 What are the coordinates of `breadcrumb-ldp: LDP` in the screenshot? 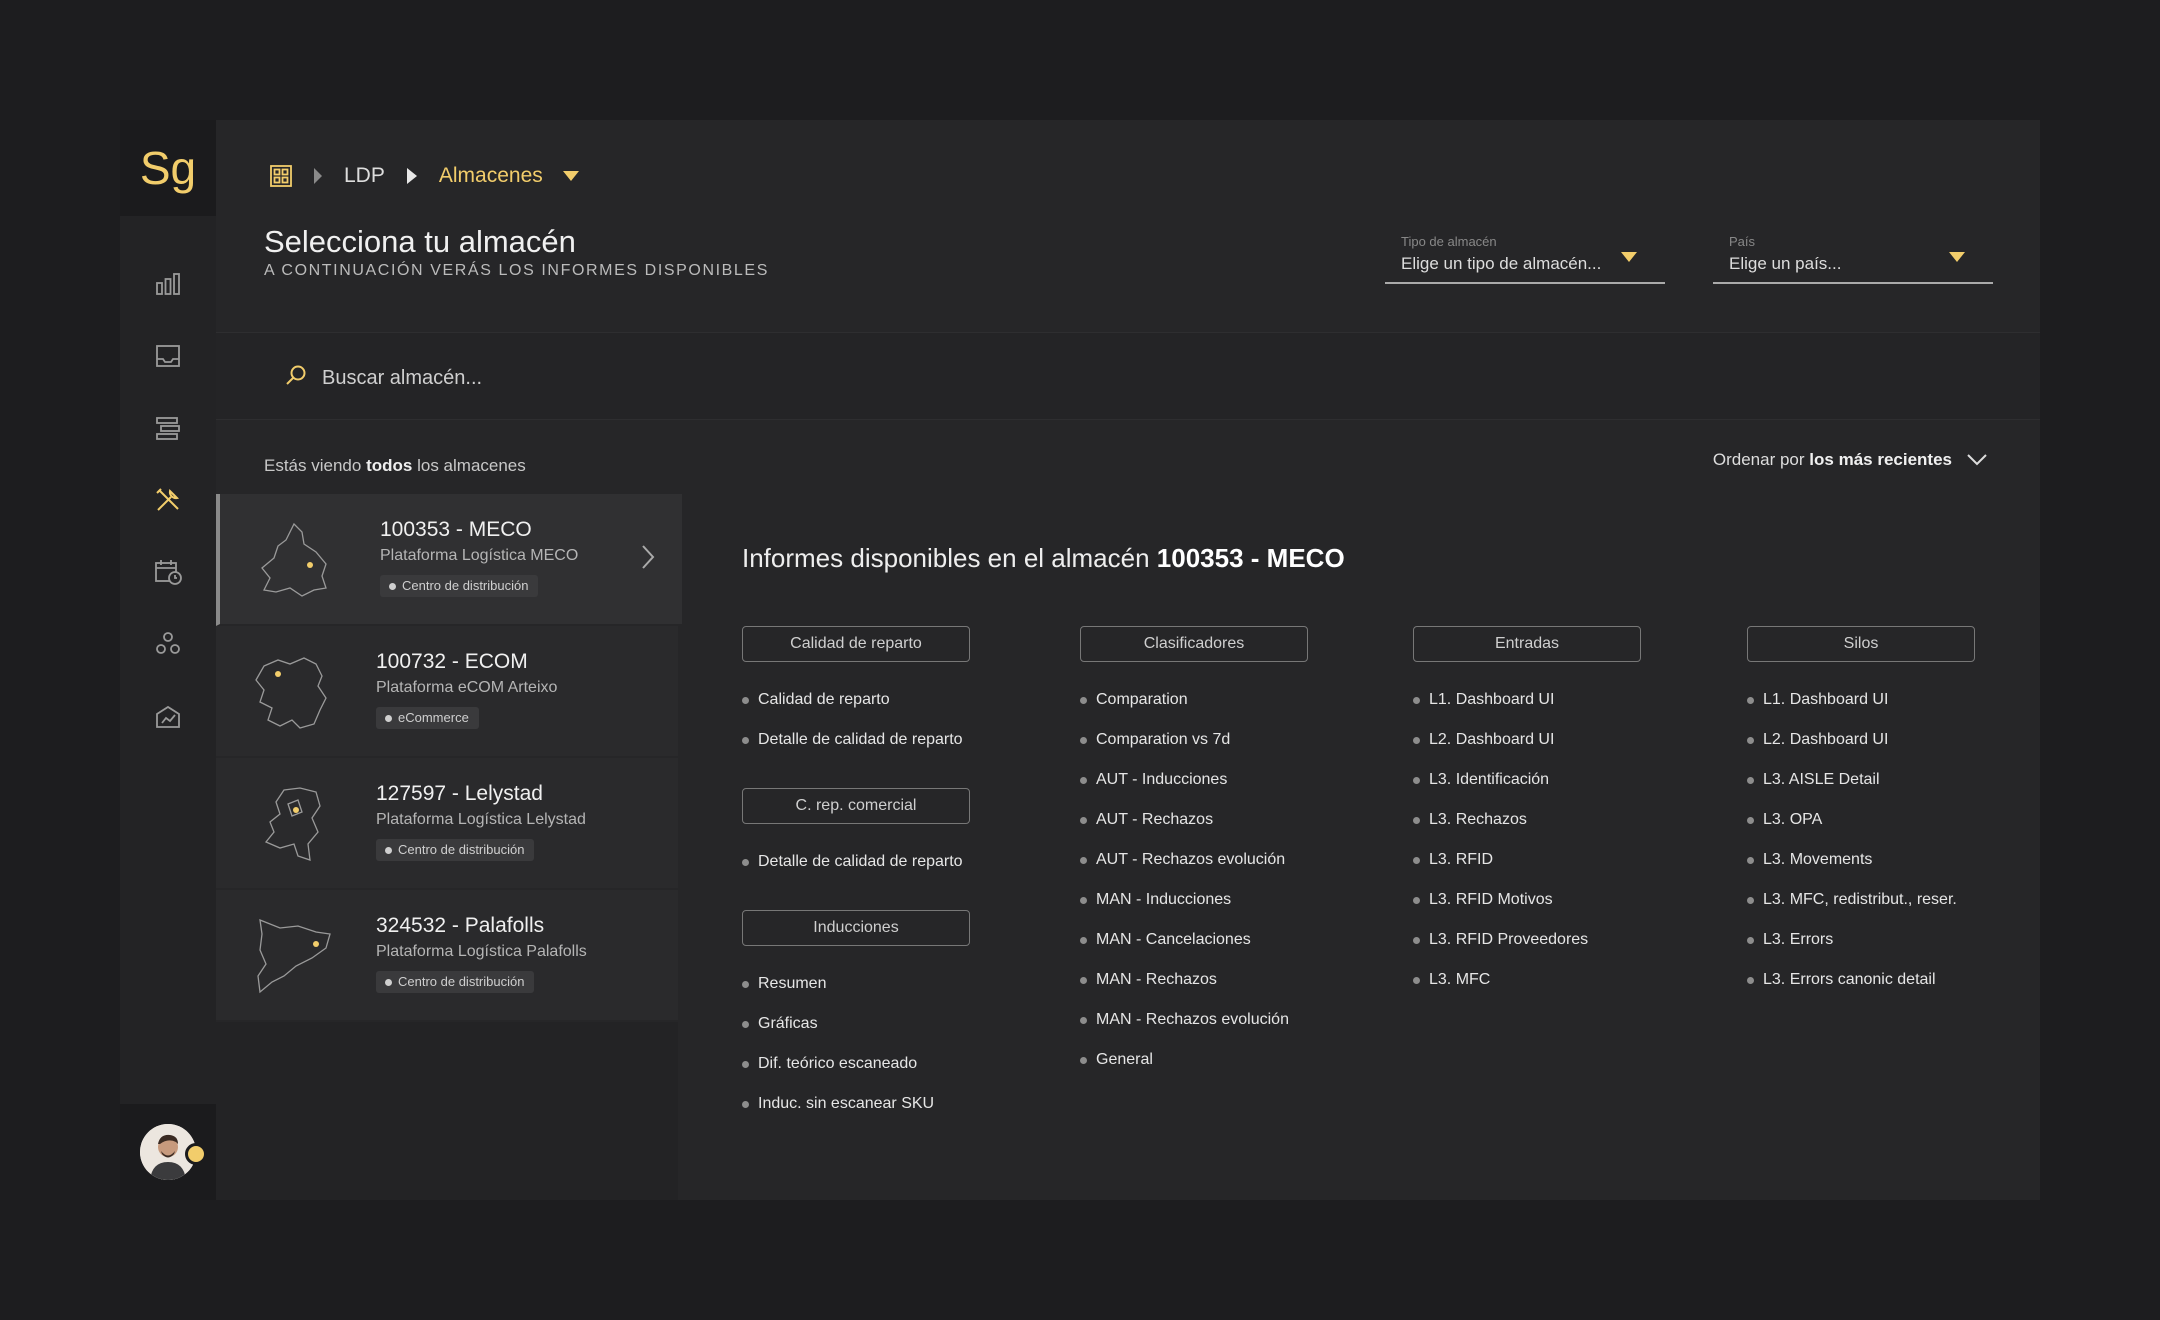 It's located at (364, 176).